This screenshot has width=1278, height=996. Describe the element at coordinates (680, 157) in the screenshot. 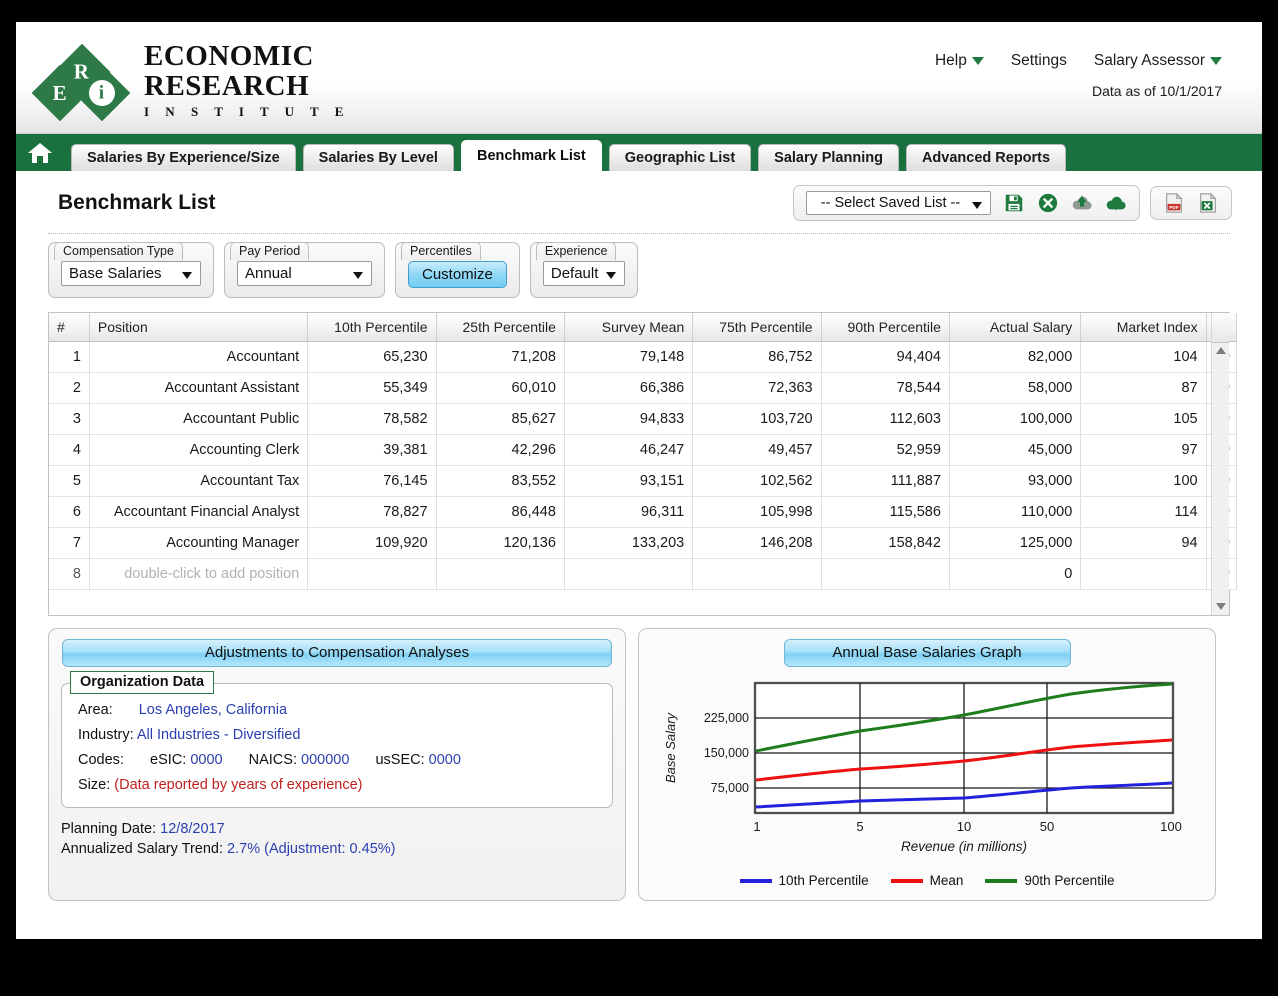

I see `tab-geographic-list: Geographic List` at that location.